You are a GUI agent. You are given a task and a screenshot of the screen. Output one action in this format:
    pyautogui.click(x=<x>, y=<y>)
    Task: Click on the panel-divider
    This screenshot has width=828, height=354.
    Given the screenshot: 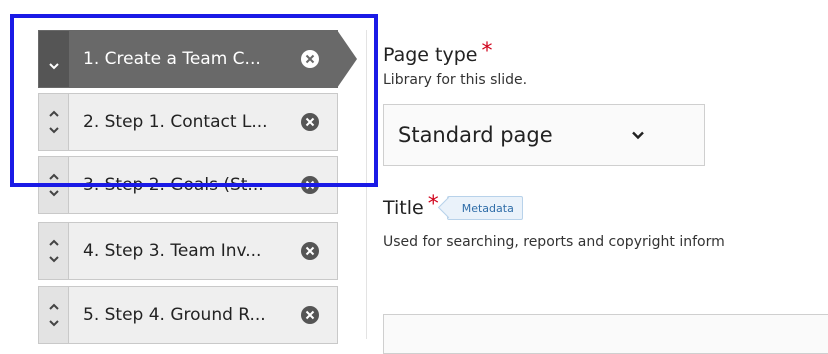 What is the action you would take?
    pyautogui.click(x=366, y=184)
    